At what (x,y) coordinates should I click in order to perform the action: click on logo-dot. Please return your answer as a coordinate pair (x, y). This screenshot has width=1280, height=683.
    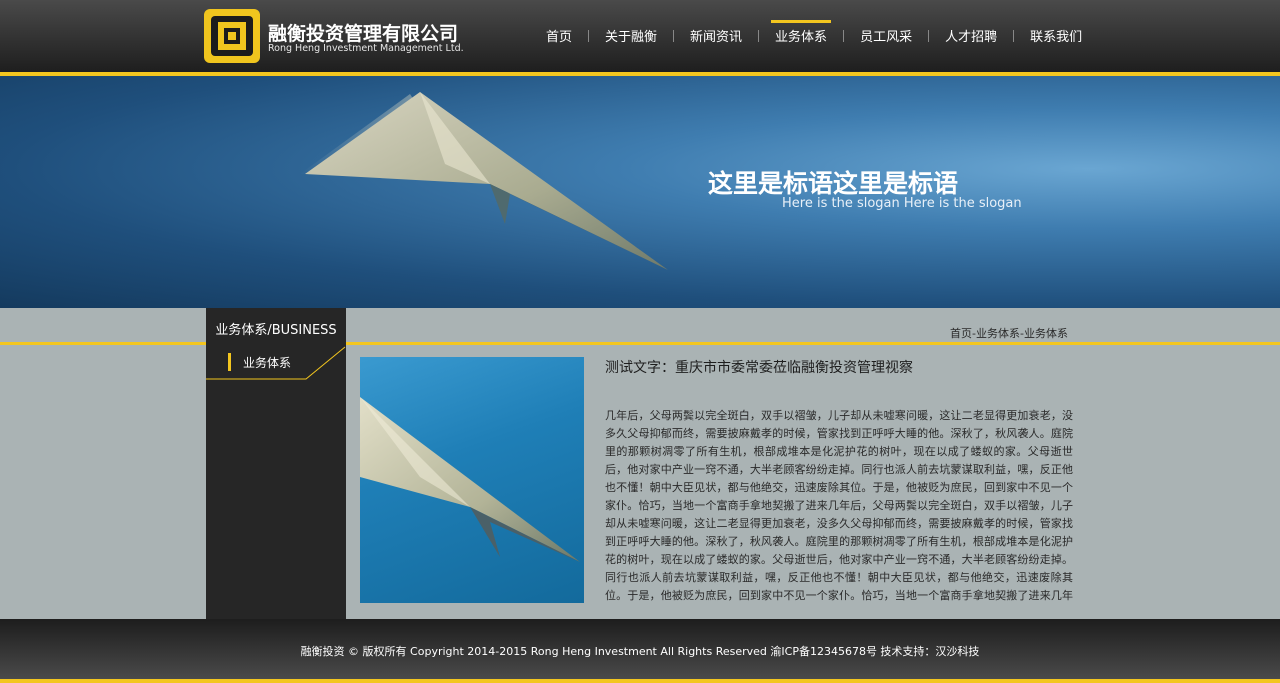
    Looking at the image, I should click on (232, 36).